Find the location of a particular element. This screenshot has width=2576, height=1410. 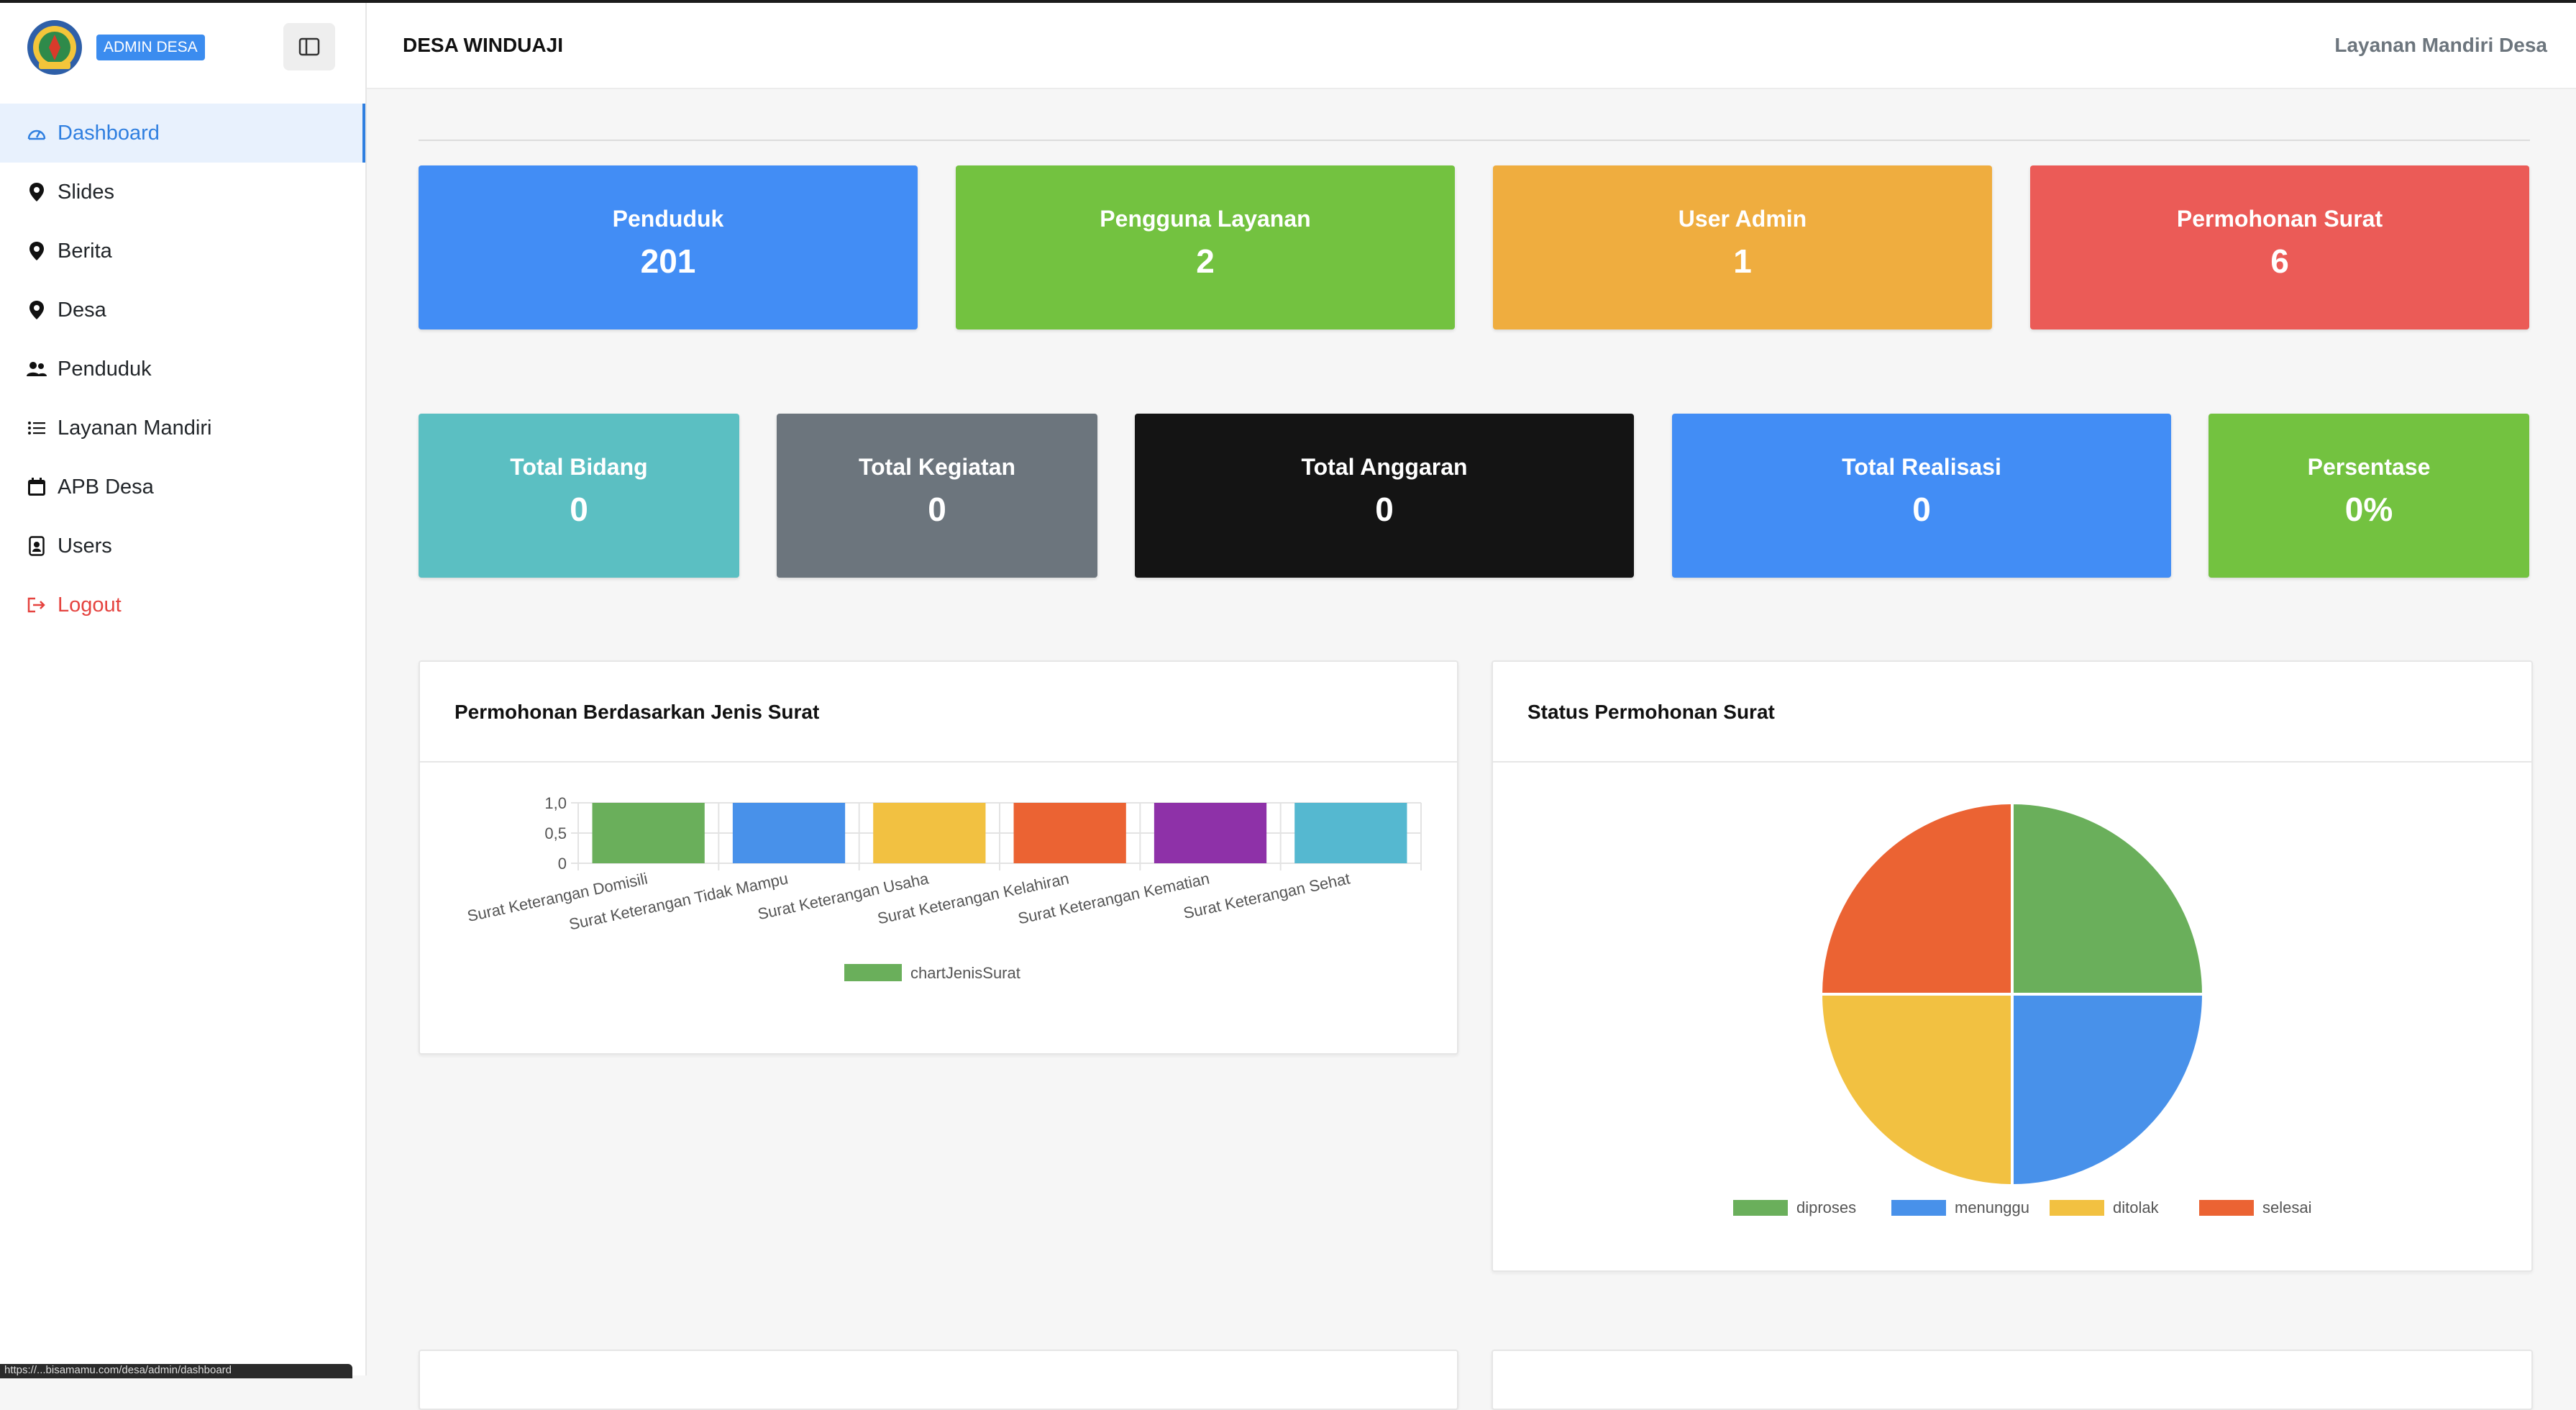

sidebar-toggle-button is located at coordinates (309, 46).